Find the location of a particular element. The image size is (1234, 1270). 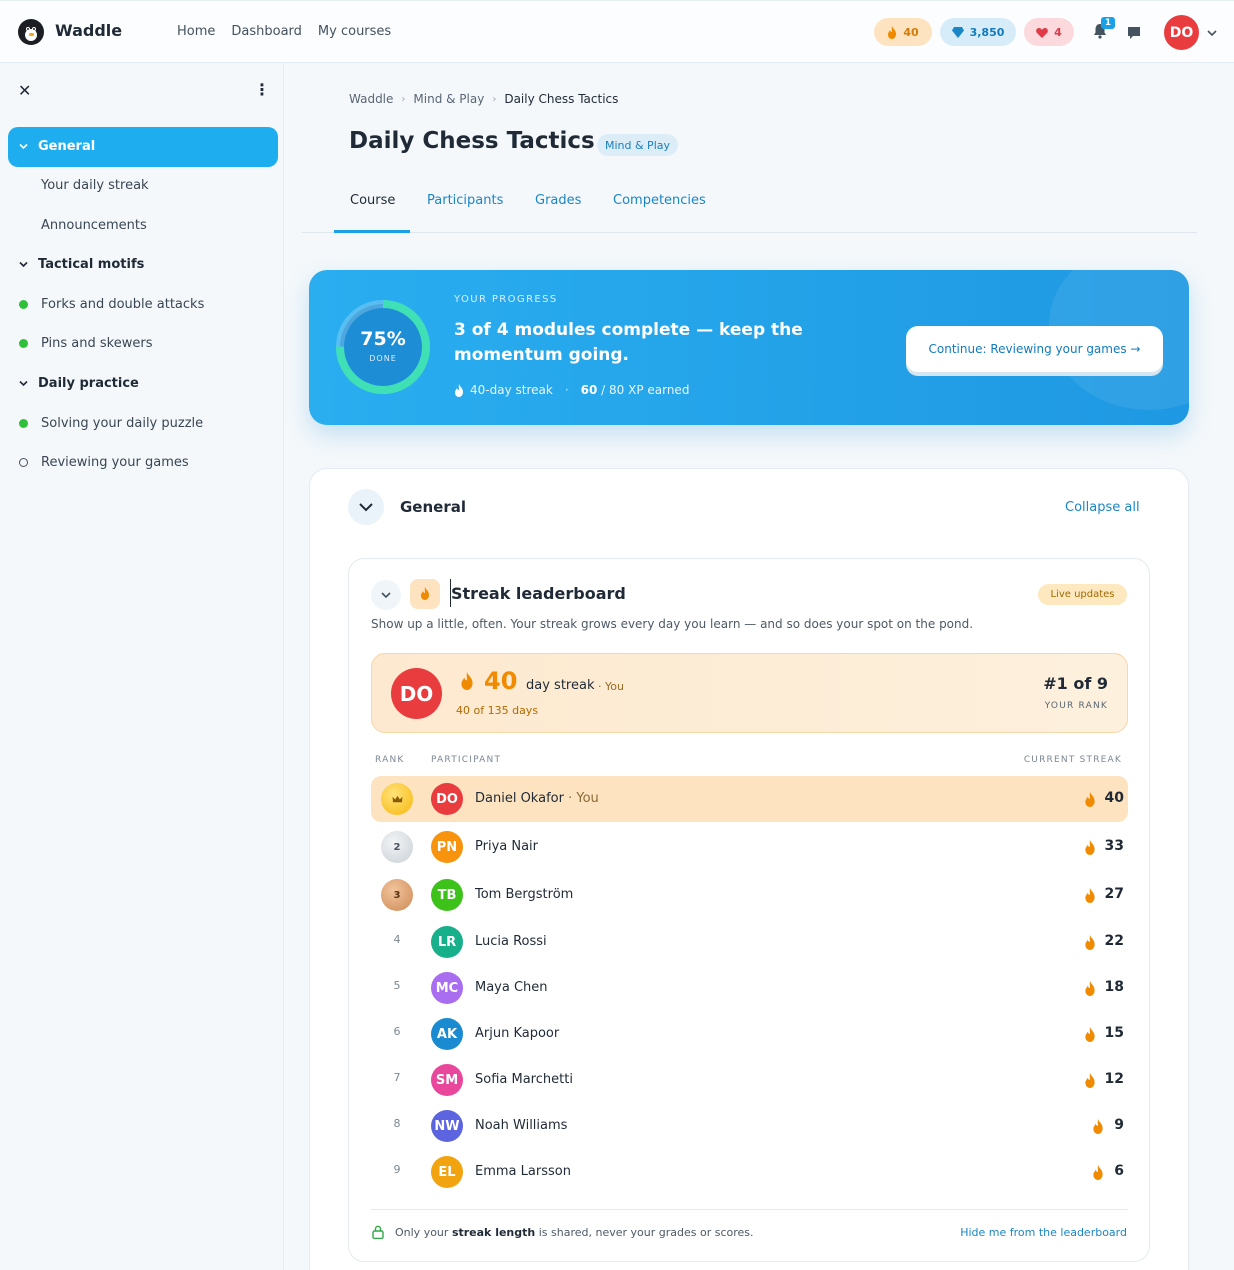

streak-value: 33 is located at coordinates (1114, 846).